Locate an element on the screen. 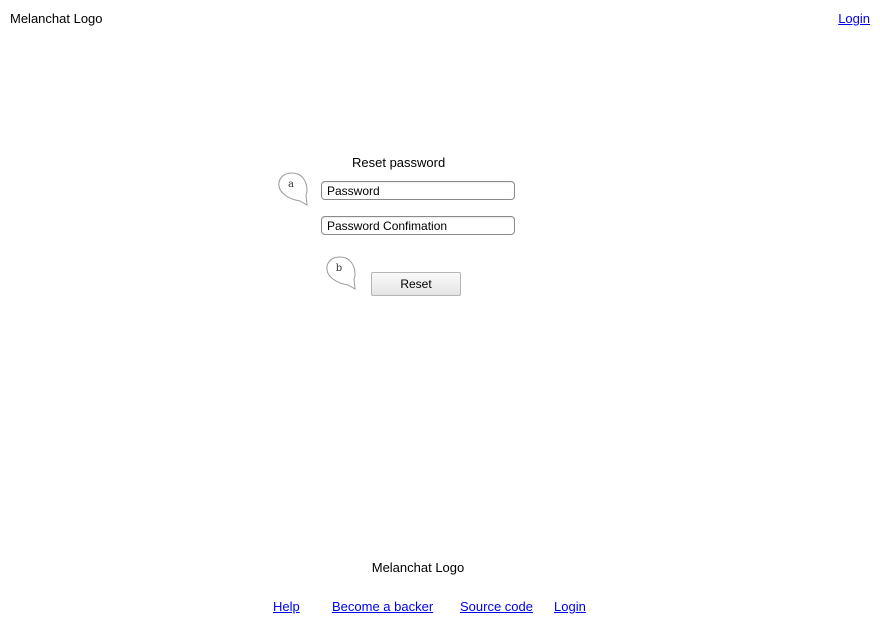 This screenshot has width=880, height=626. annotation-bubble-b: b is located at coordinates (341, 273).